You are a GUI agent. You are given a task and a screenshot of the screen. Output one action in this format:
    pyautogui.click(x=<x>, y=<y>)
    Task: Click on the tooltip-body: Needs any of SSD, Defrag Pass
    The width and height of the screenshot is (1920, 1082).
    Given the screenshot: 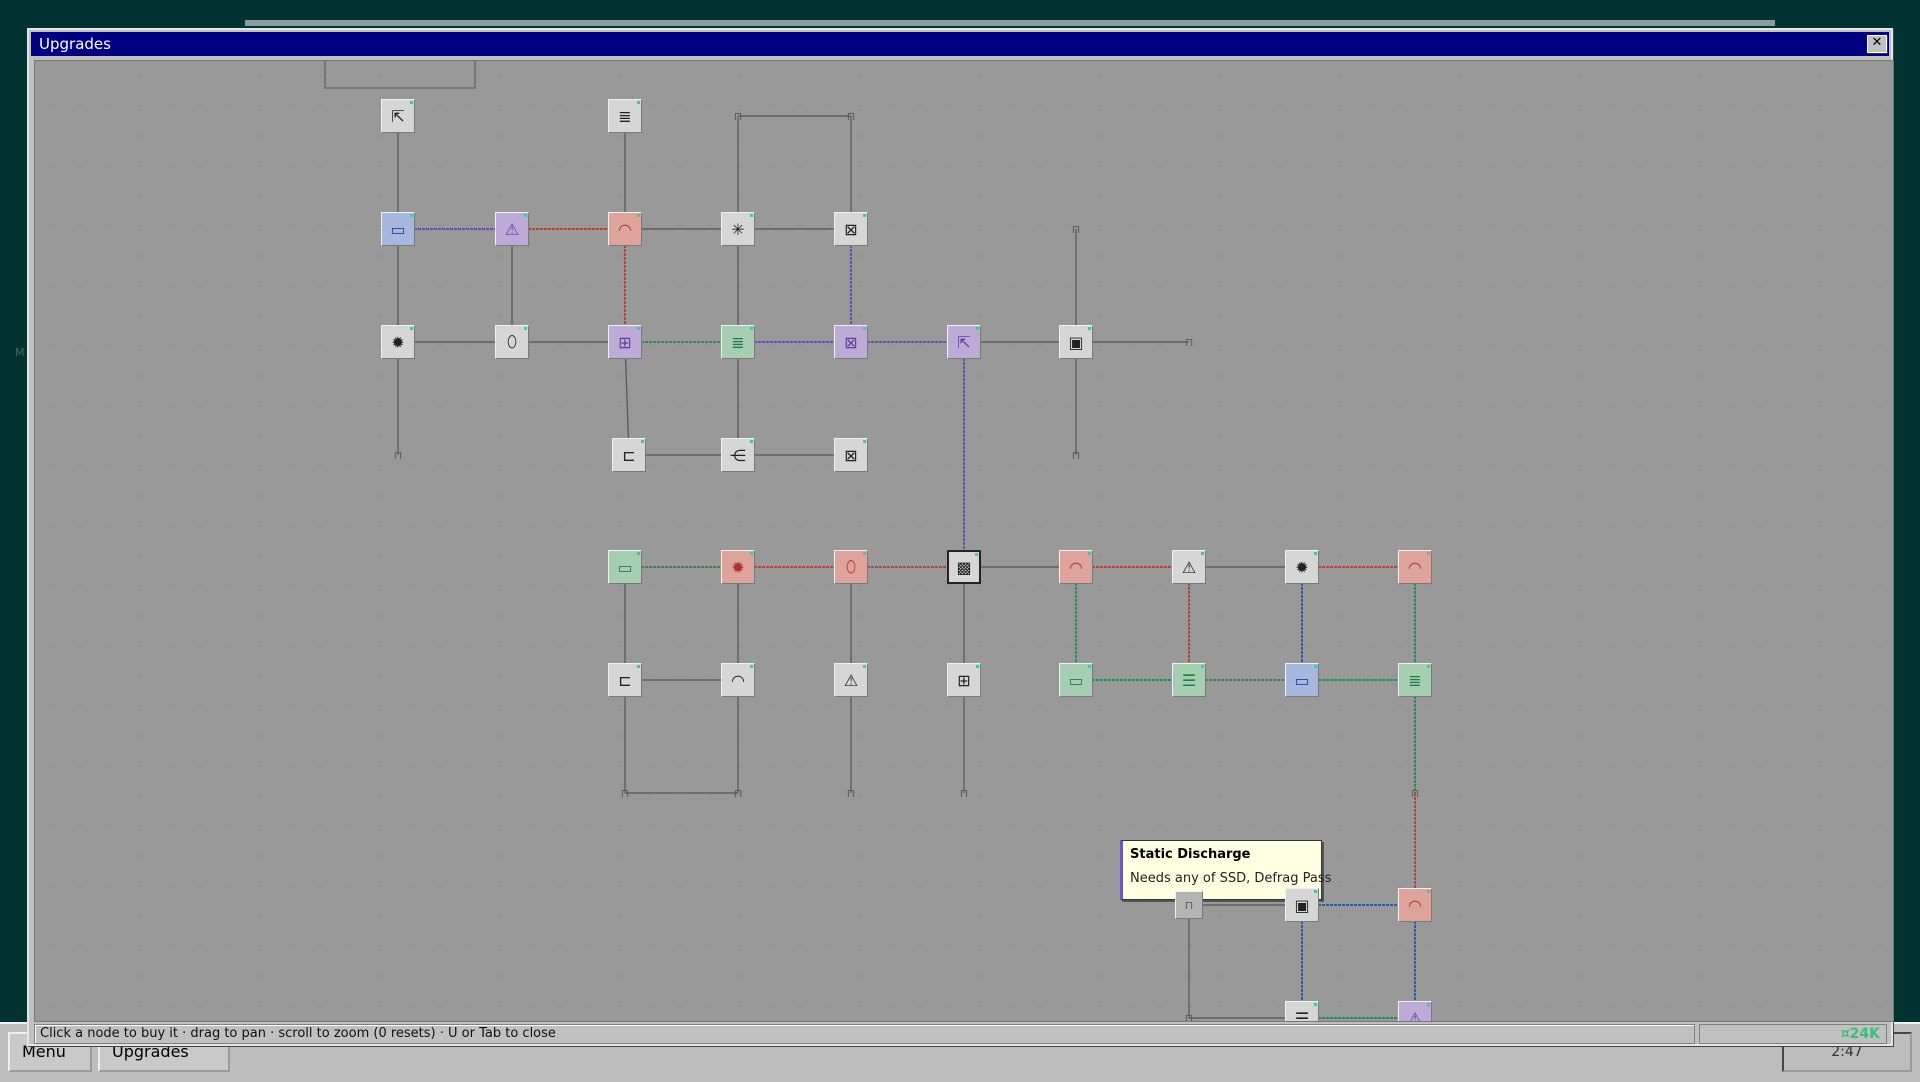 What is the action you would take?
    pyautogui.click(x=1231, y=878)
    